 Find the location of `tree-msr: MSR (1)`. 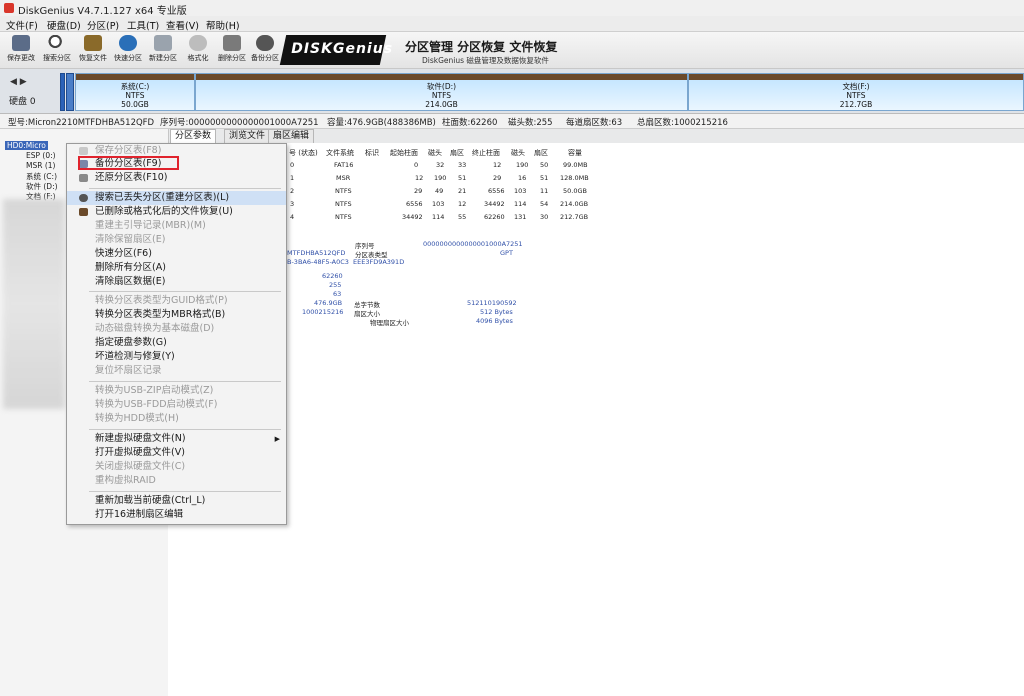

tree-msr: MSR (1) is located at coordinates (40, 165).